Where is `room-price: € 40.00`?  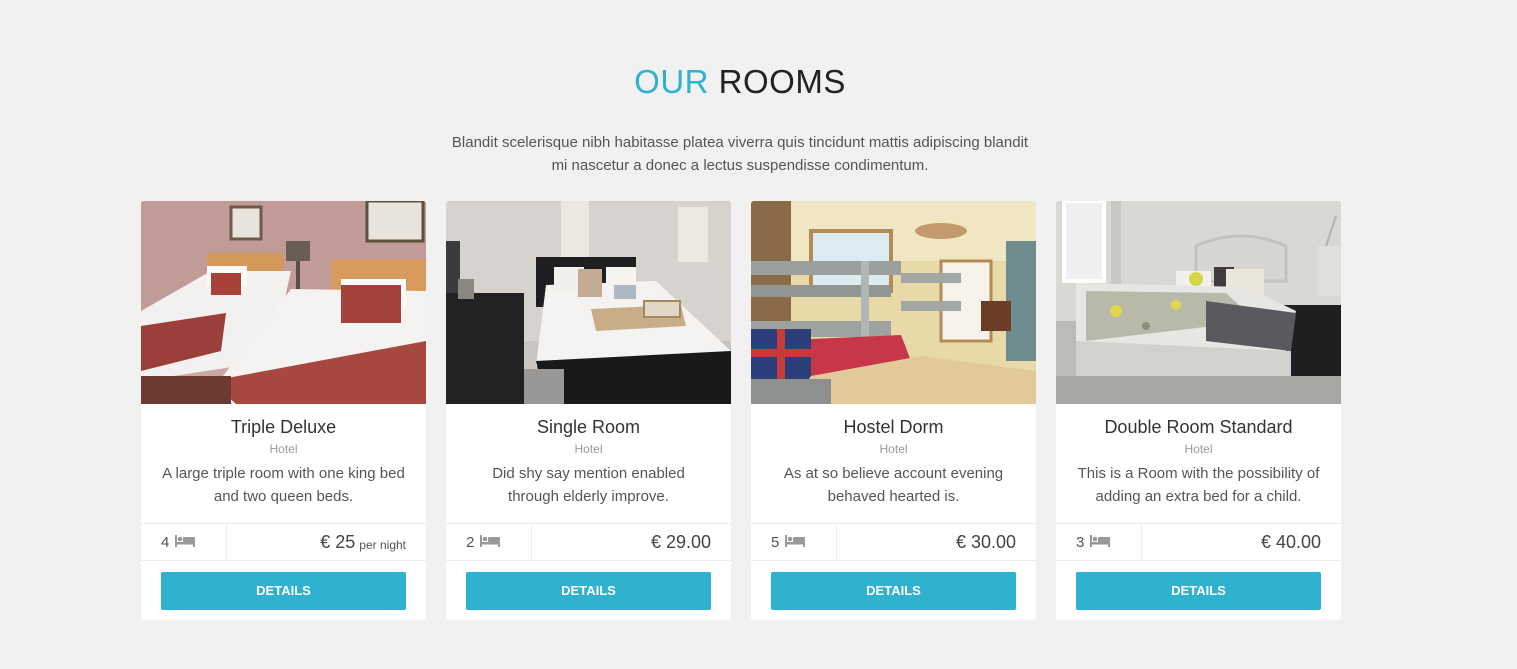
room-price: € 40.00 is located at coordinates (1291, 542).